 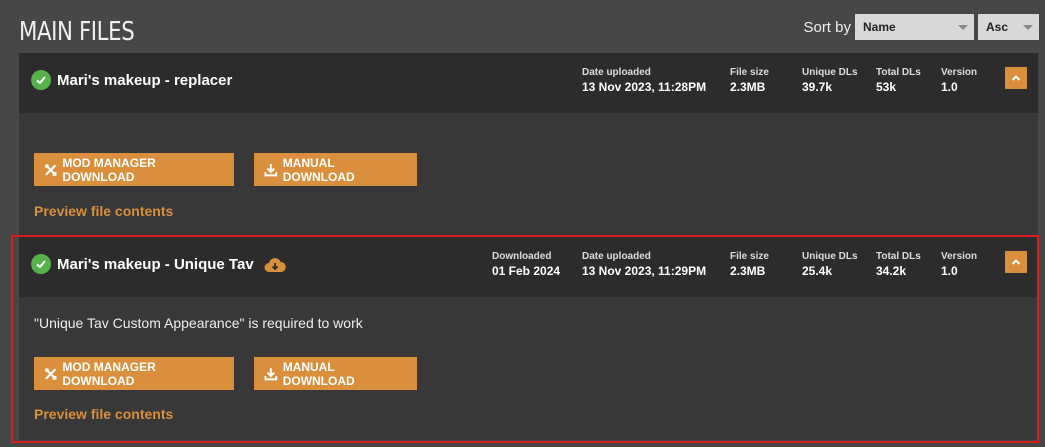 I want to click on meta-total-dls: Total DLs 34.2k, so click(x=898, y=264).